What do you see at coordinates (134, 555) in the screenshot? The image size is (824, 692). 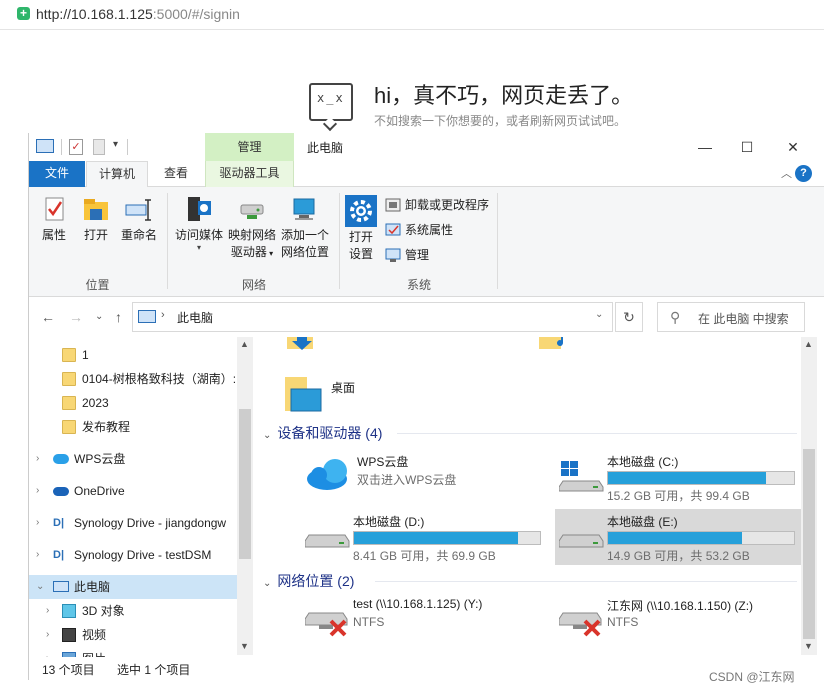 I see `tree-item-synology-testdsm: › D| Synology Drive - testDSM` at bounding box center [134, 555].